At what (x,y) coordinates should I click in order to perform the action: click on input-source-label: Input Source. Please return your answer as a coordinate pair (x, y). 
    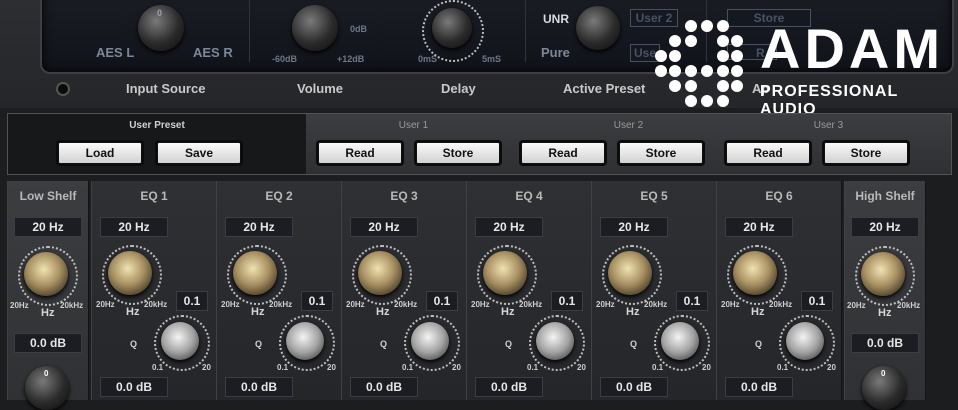
    Looking at the image, I should click on (166, 88).